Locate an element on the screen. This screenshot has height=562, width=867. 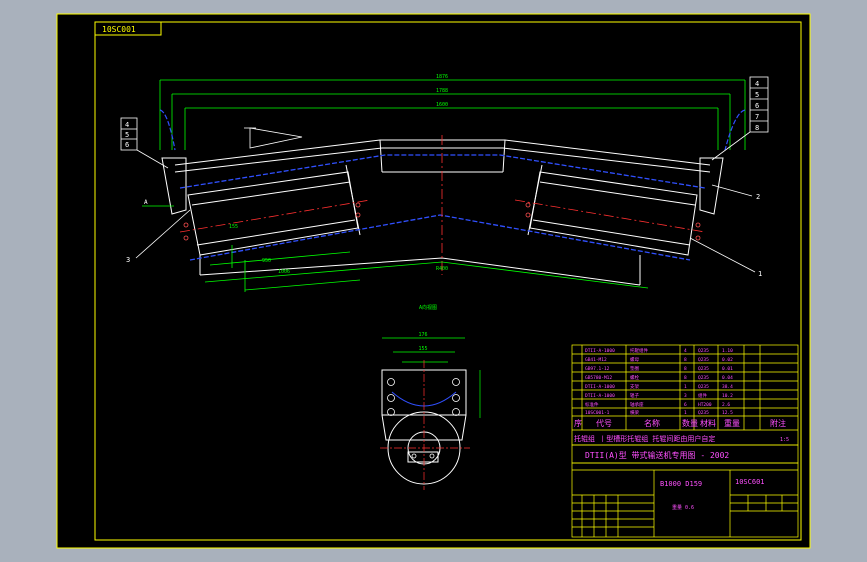
table-row-2-mat: Q235 is located at coordinates (703, 360).